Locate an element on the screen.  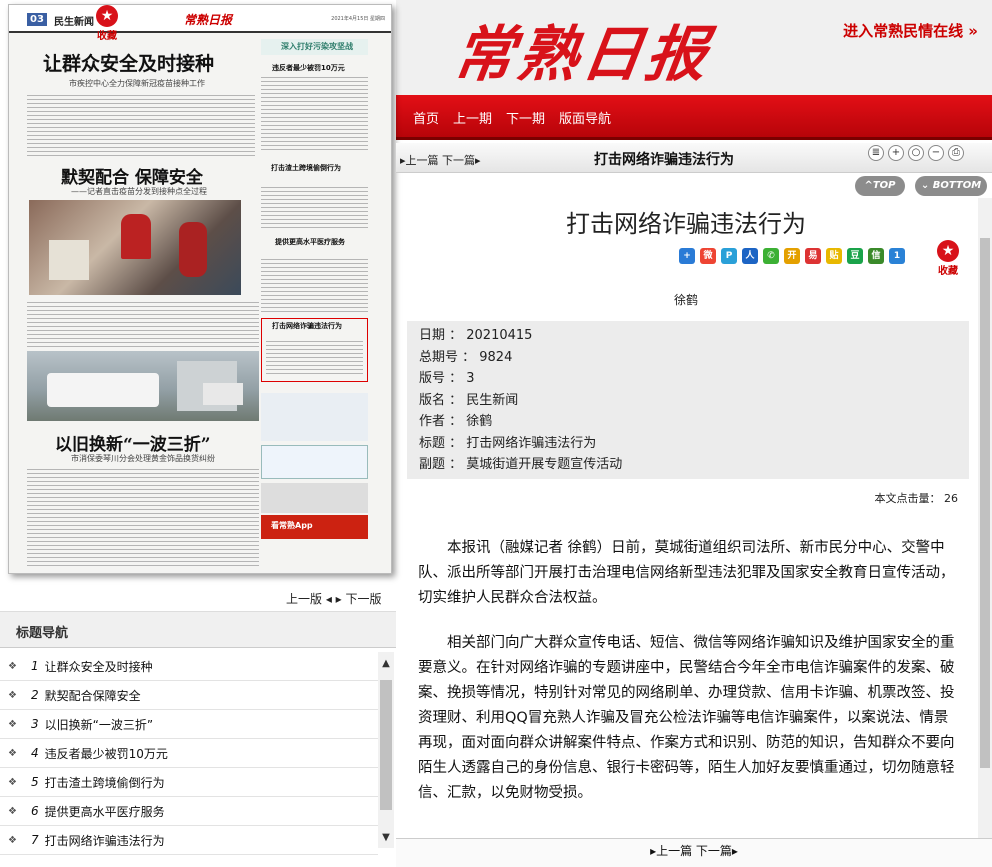
meta-section: 版名 ： 民生新闻 is located at coordinates (469, 400).